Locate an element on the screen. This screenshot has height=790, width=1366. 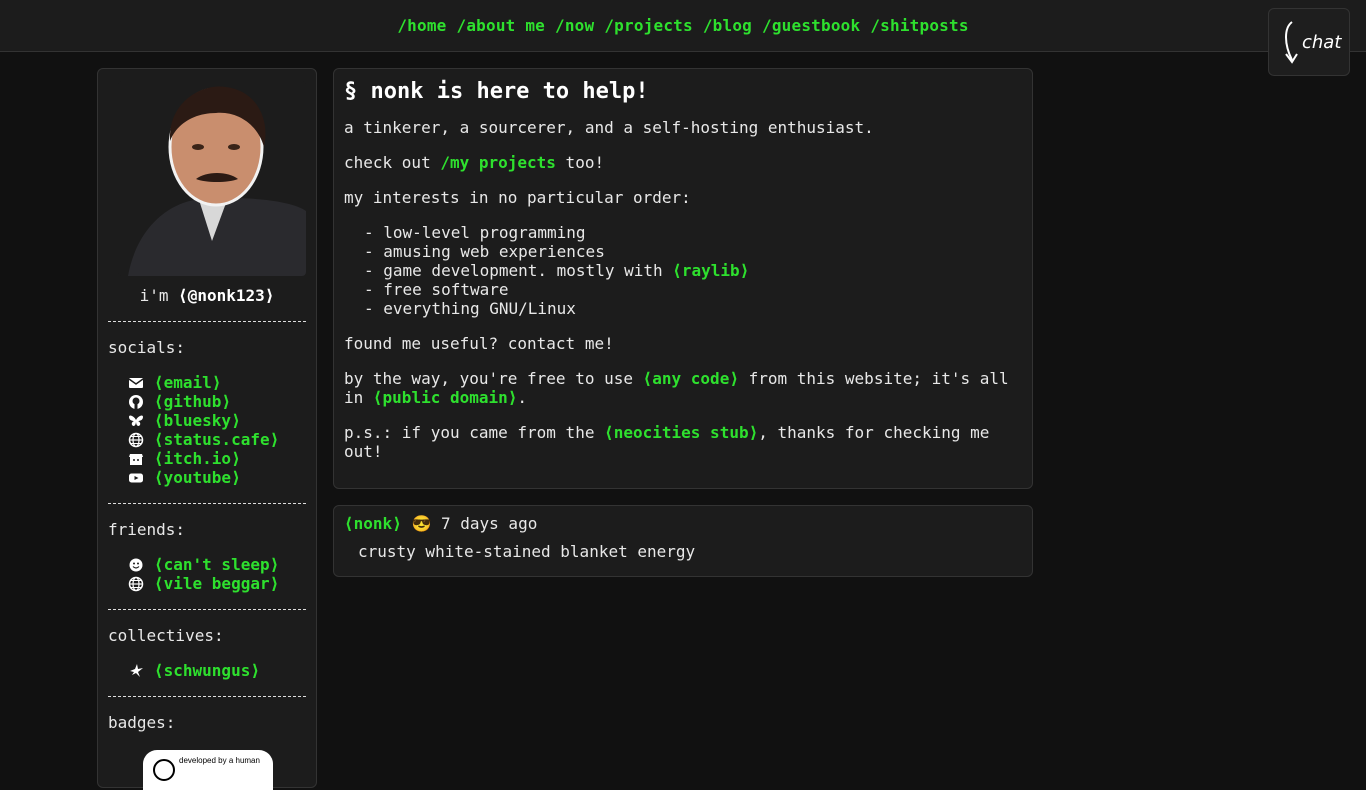
handle-text: ⟨@nonk123⟩ is located at coordinates (226, 295).